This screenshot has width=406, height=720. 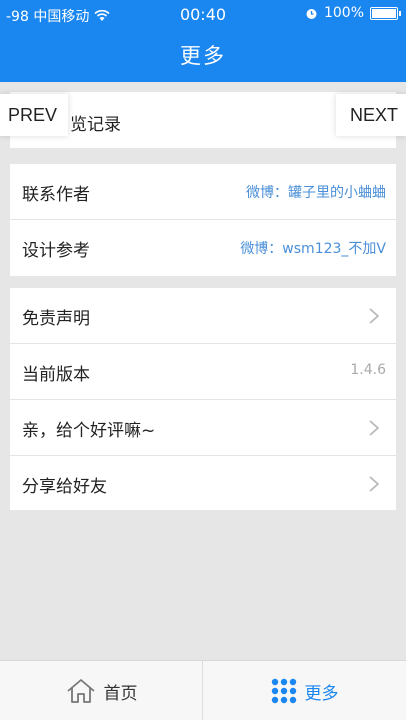 I want to click on disclaimer-row: 免责声明, so click(x=203, y=316).